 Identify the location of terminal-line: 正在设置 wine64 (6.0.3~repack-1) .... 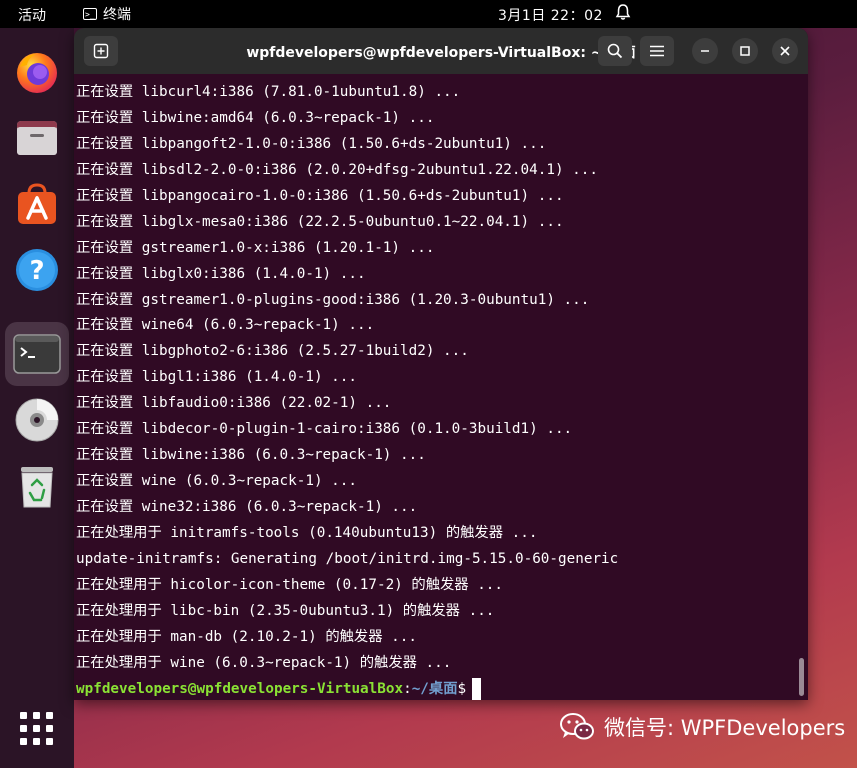
(225, 325).